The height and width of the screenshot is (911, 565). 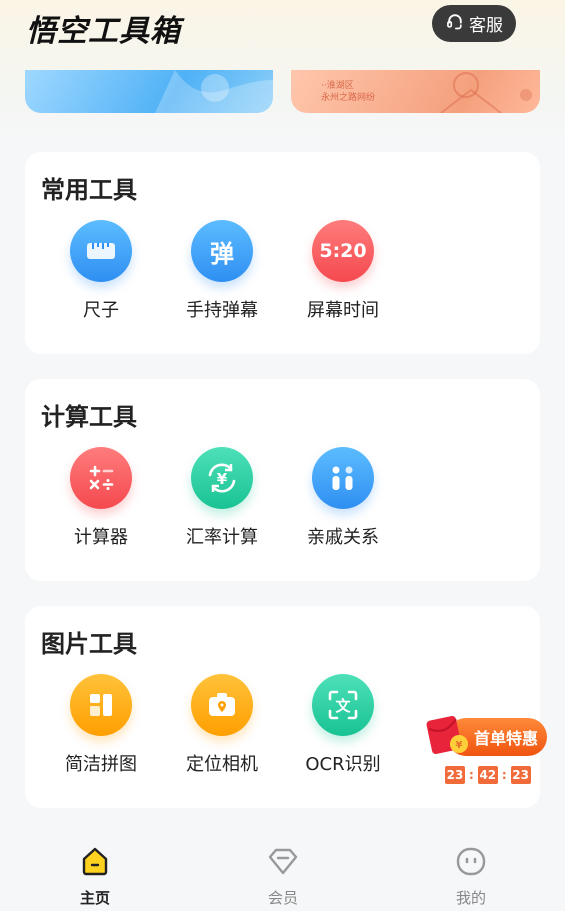 What do you see at coordinates (343, 537) in the screenshot?
I see `tool-label: 亲戚关系` at bounding box center [343, 537].